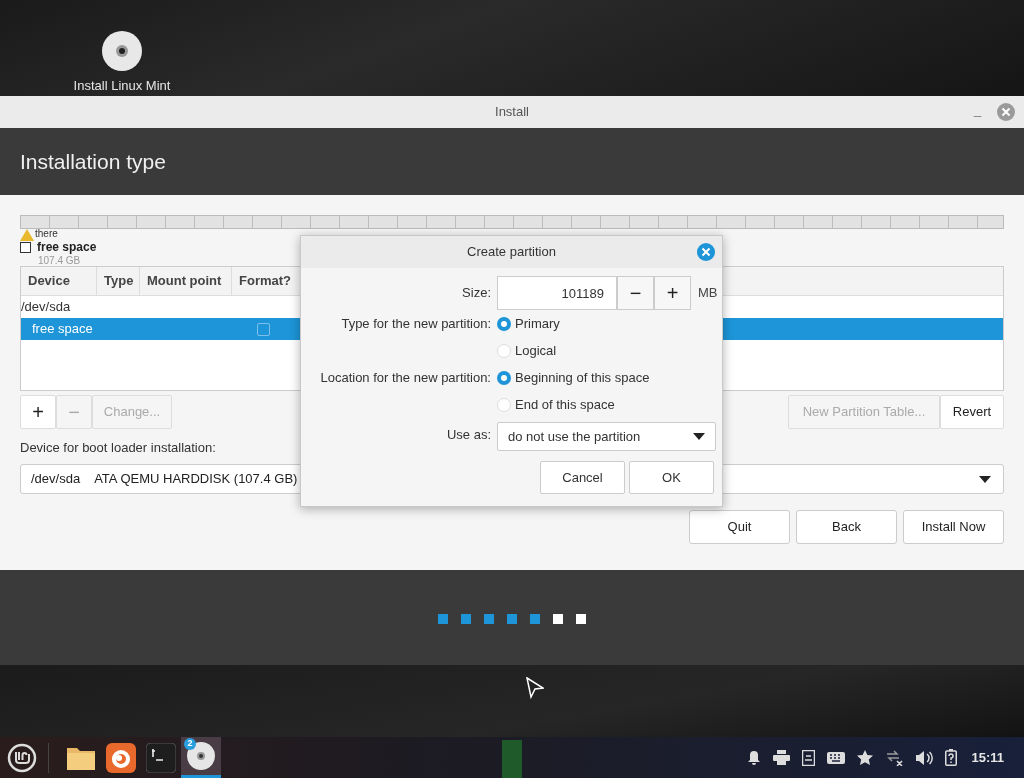  Describe the element at coordinates (512, 112) in the screenshot. I see `window-title: Install` at that location.